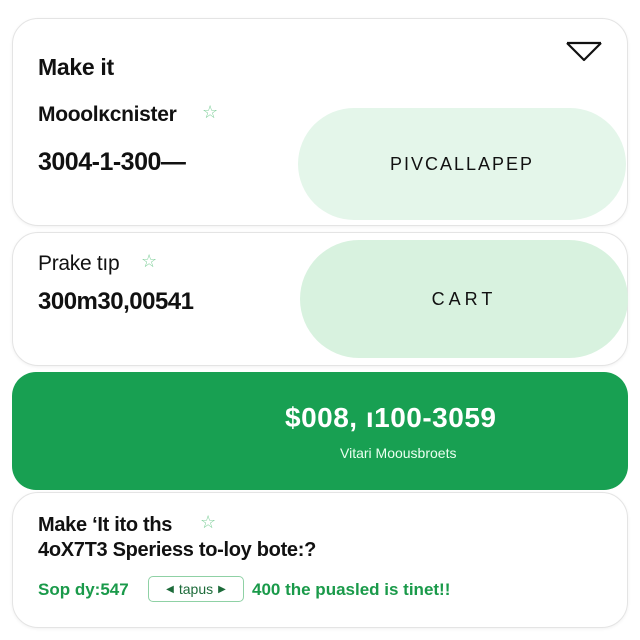  I want to click on banner-amount: $008, ı100-3059, so click(391, 417).